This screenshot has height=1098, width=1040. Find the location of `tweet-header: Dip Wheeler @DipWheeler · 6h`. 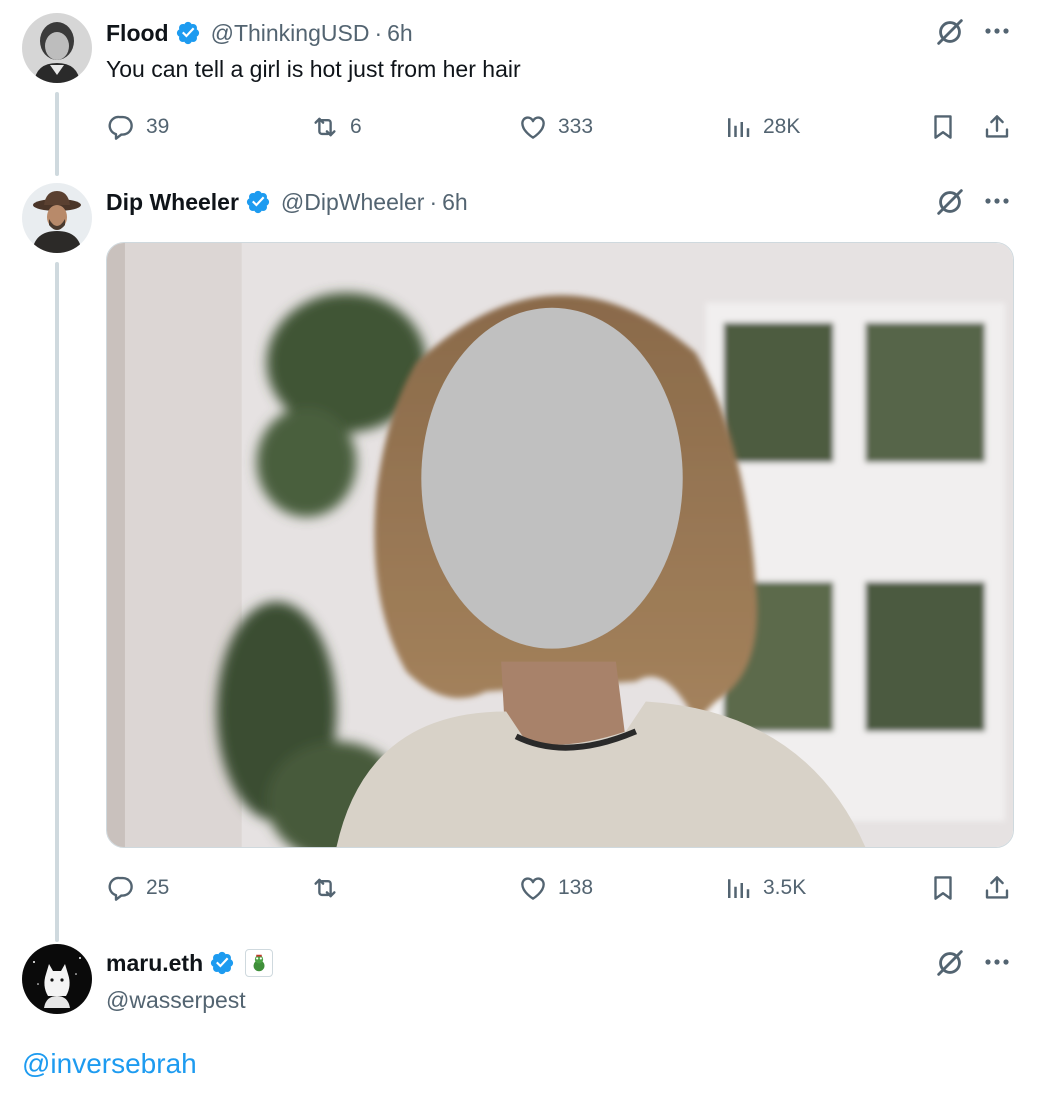

tweet-header: Dip Wheeler @DipWheeler · 6h is located at coordinates (287, 202).